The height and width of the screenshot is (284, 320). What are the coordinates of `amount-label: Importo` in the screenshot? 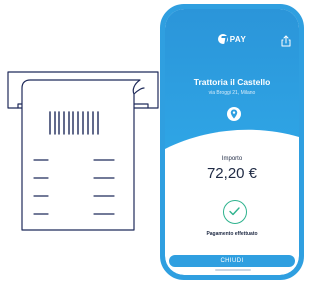 It's located at (232, 159).